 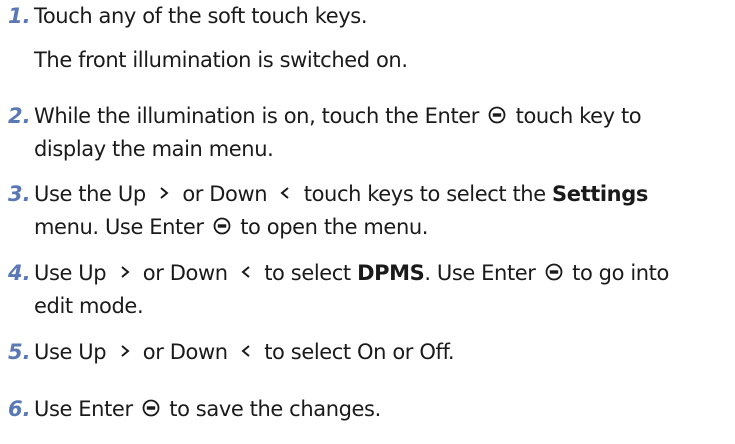 I want to click on step-number: 4., so click(x=19, y=273).